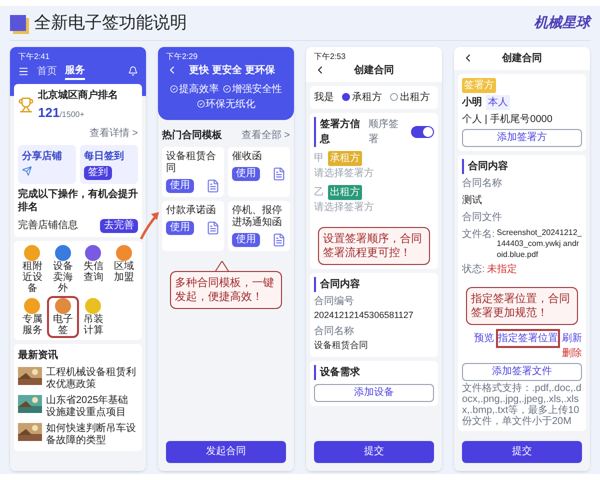 The height and width of the screenshot is (480, 600). I want to click on signer-mark: 甲, so click(319, 159).